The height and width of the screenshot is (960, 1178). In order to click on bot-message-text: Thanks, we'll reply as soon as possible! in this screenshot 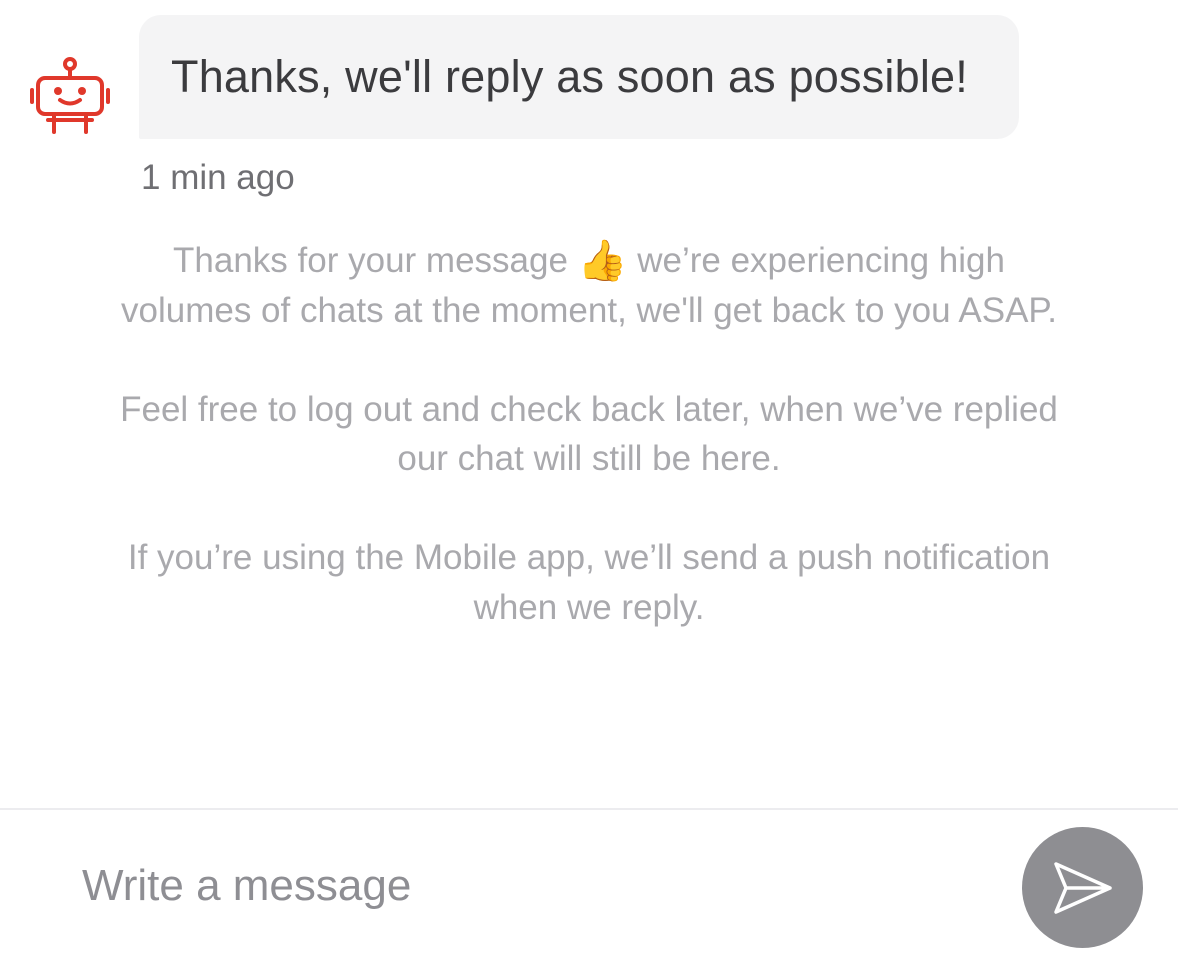, I will do `click(569, 76)`.